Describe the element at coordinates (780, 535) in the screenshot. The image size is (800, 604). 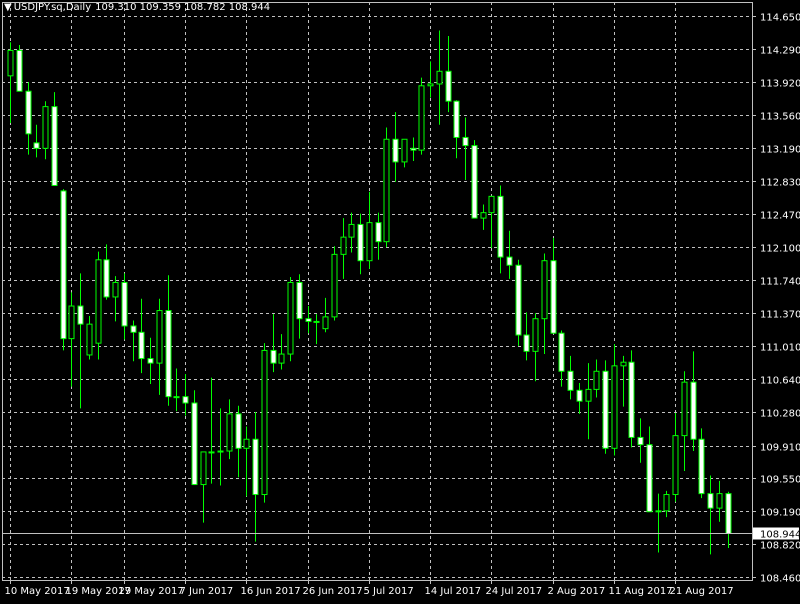
I see `current-price-label: 108.944` at that location.